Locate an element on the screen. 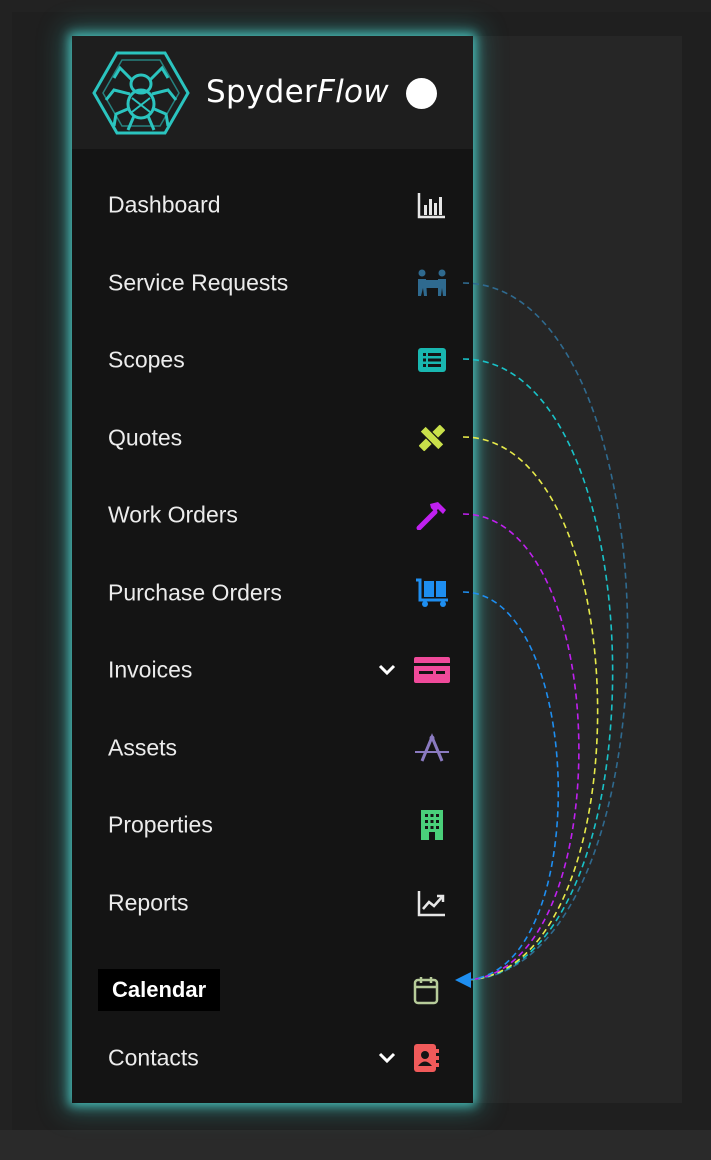  nav-item-purchase-orders: Purchase Orders is located at coordinates (272, 593).